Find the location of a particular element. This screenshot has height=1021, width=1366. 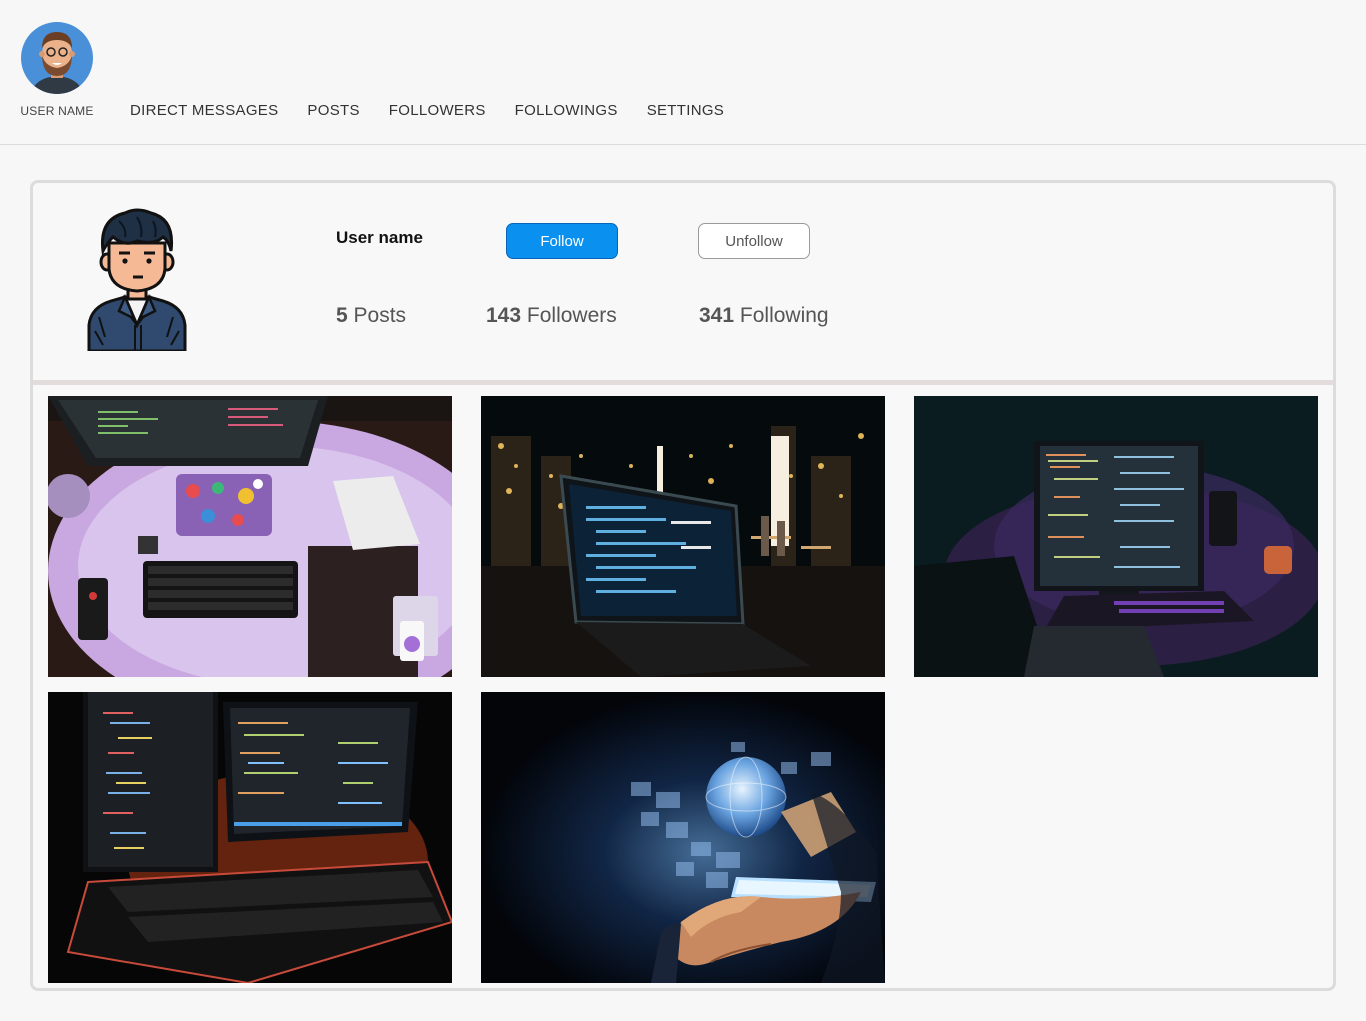

bearded-man-avatar-icon is located at coordinates (57, 57).